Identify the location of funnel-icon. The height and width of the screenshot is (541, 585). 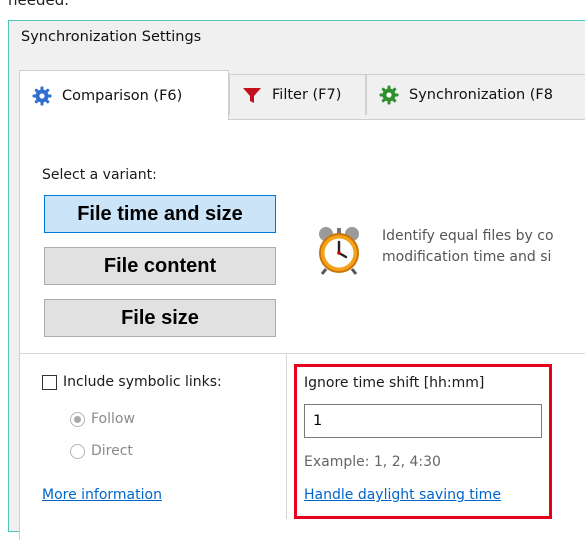
(252, 95).